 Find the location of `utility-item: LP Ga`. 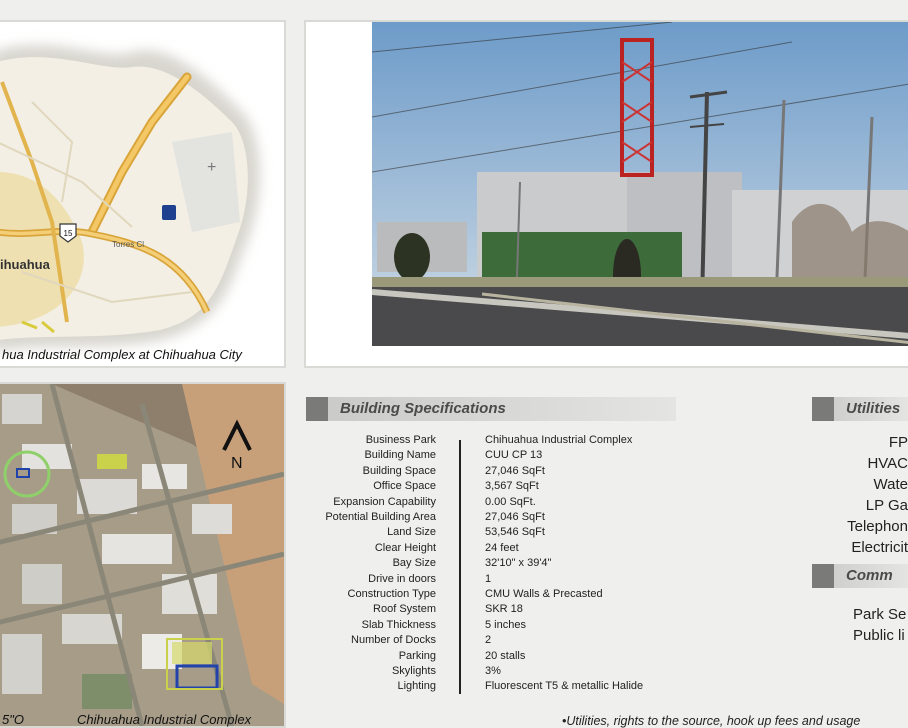

utility-item: LP Ga is located at coordinates (886, 505).